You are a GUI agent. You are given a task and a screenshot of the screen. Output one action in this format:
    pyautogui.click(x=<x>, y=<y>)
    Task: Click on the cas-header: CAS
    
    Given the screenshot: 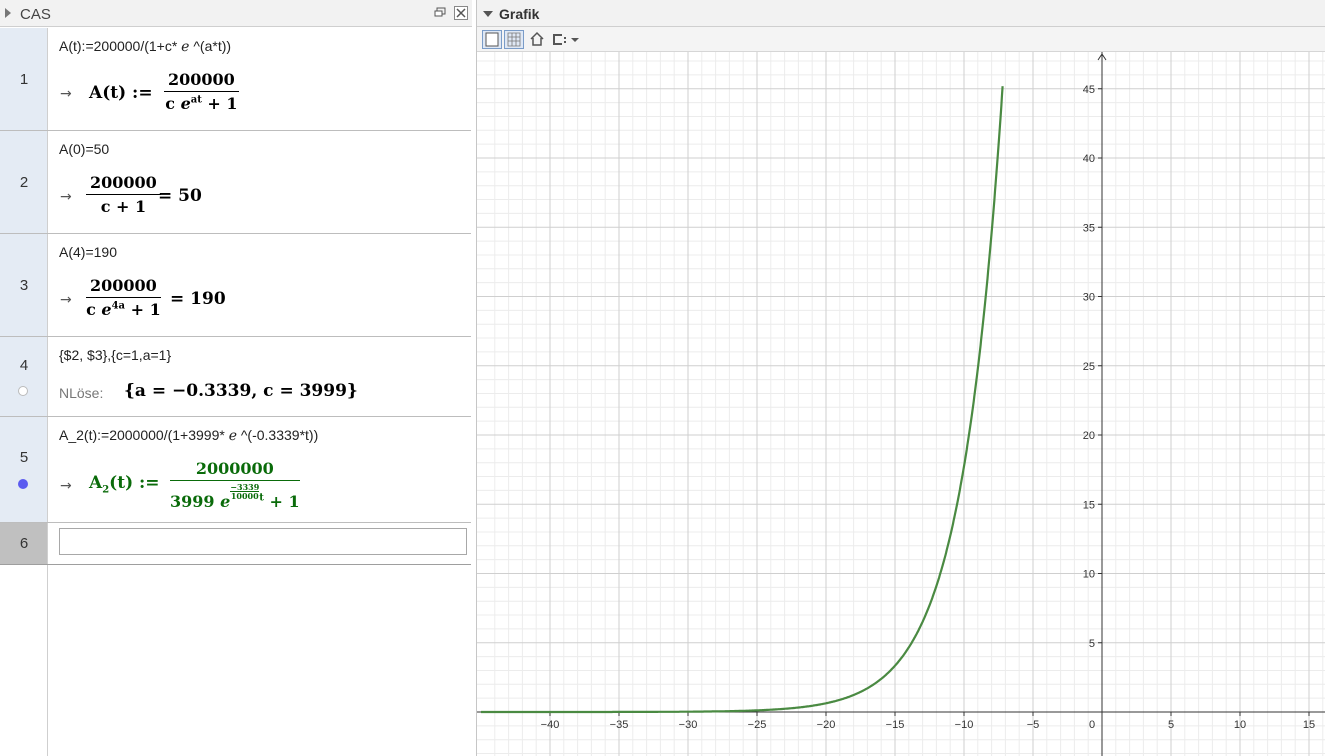 What is the action you would take?
    pyautogui.click(x=236, y=13)
    